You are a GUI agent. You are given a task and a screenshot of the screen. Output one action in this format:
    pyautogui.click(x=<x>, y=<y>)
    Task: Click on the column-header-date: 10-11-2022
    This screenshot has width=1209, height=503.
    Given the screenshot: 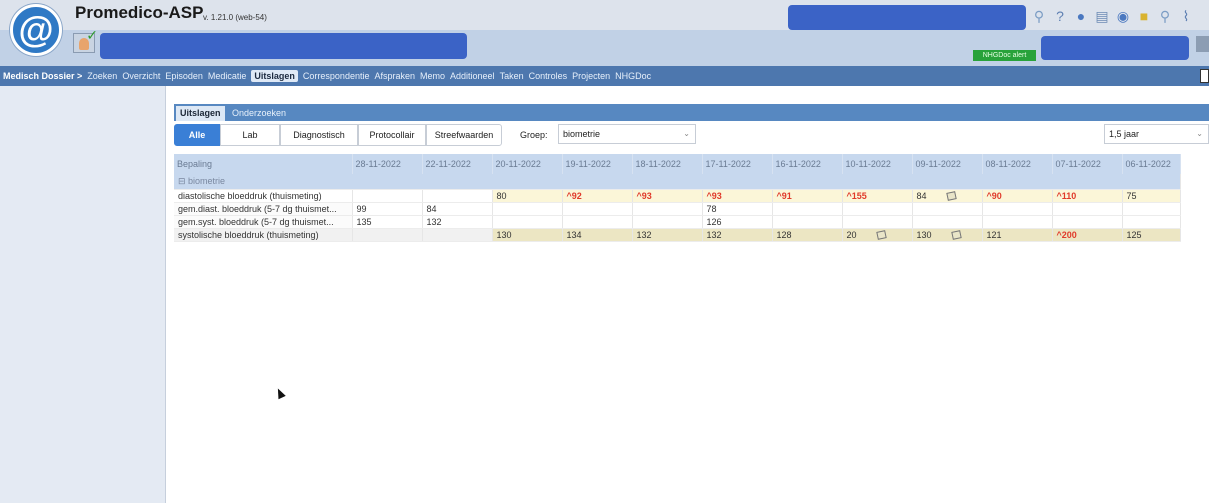 What is the action you would take?
    pyautogui.click(x=877, y=164)
    